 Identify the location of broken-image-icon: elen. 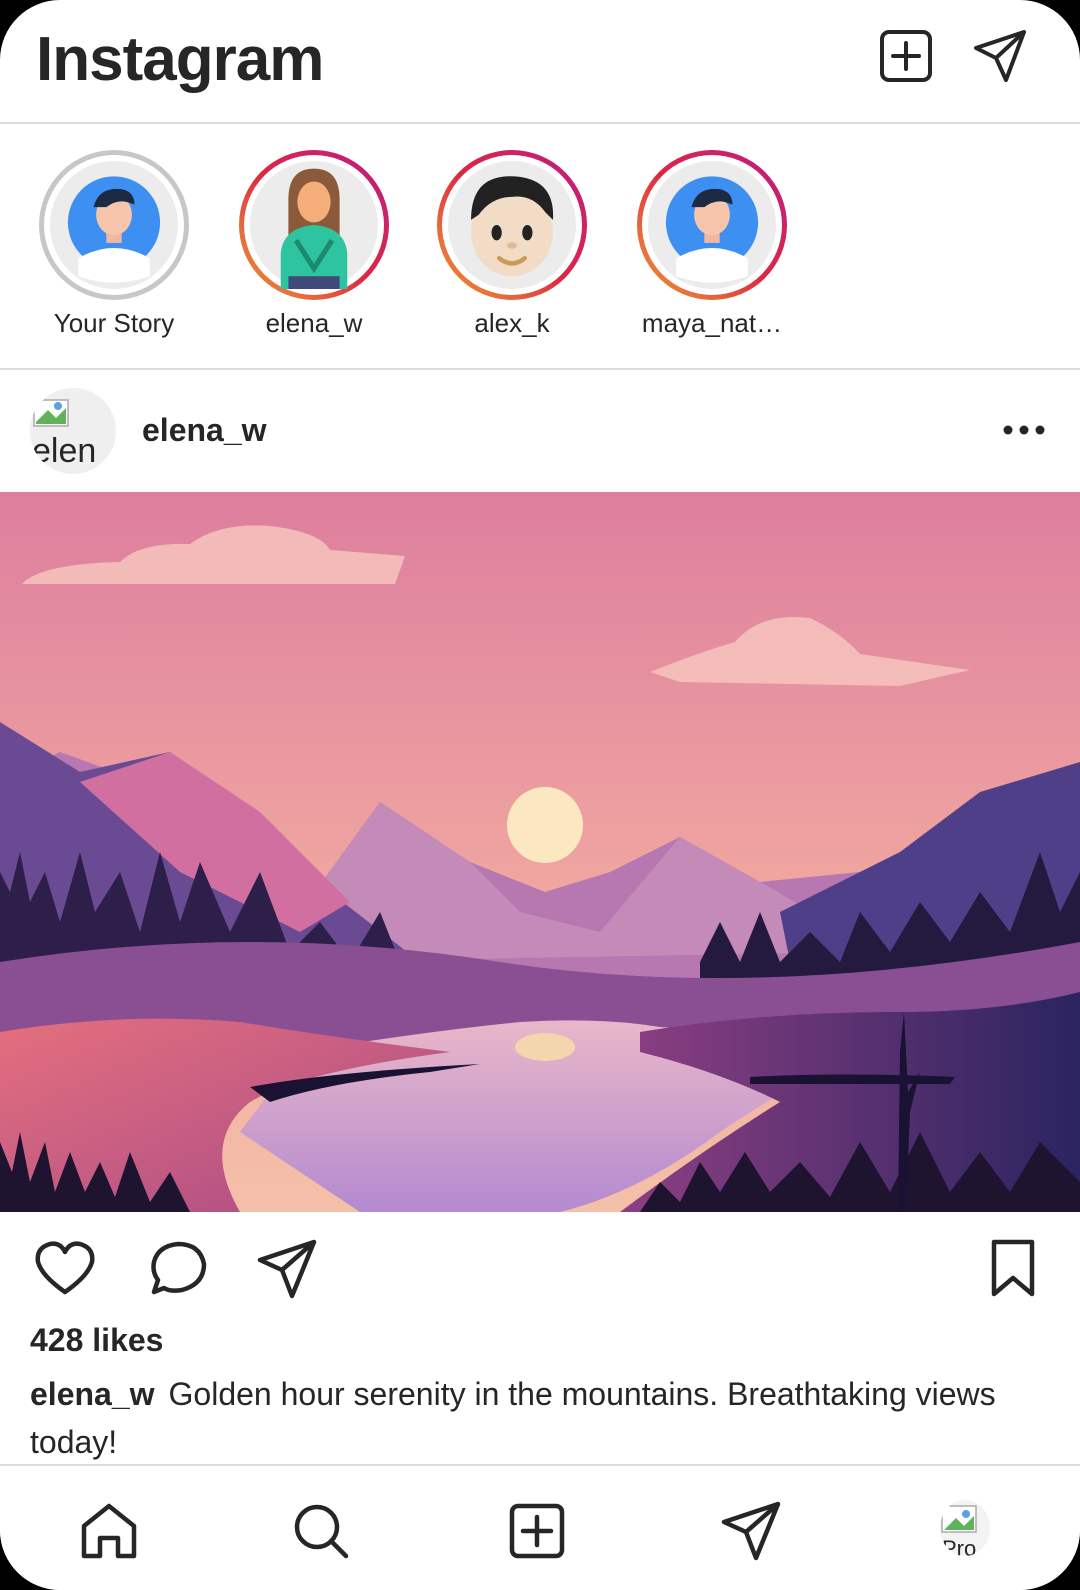
(64, 434).